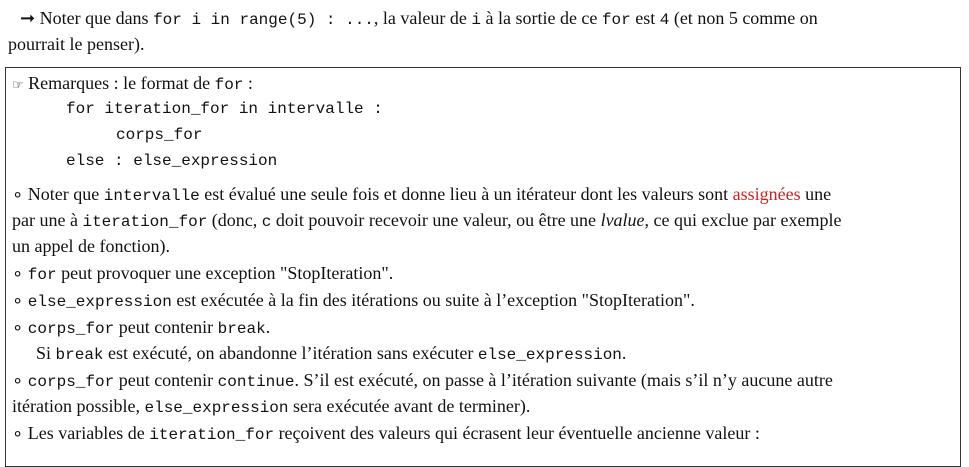 This screenshot has height=467, width=969. What do you see at coordinates (664, 20) in the screenshot?
I see `code: 4` at bounding box center [664, 20].